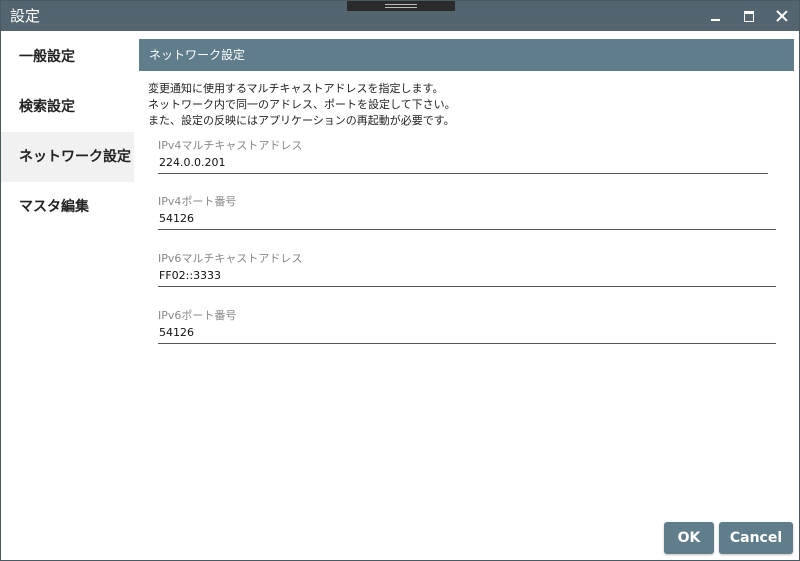 The height and width of the screenshot is (561, 800). What do you see at coordinates (467, 277) in the screenshot?
I see `ipv6-address-input` at bounding box center [467, 277].